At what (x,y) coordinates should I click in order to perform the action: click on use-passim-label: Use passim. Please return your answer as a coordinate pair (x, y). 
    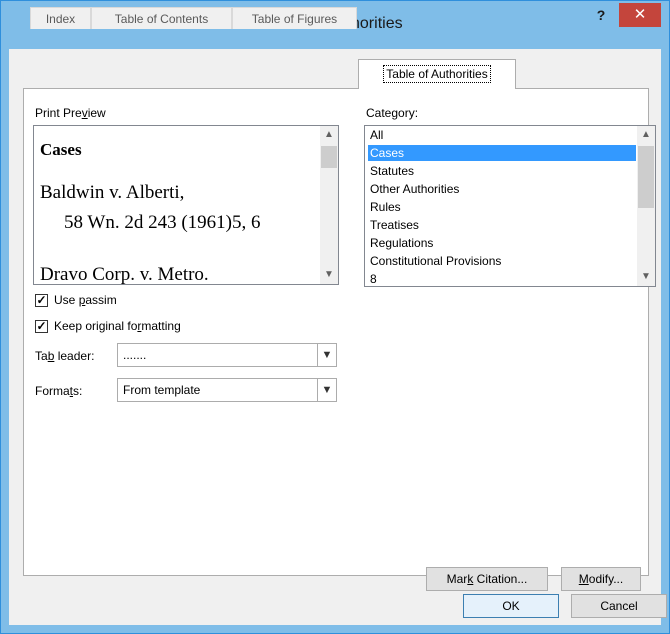
    Looking at the image, I should click on (85, 300).